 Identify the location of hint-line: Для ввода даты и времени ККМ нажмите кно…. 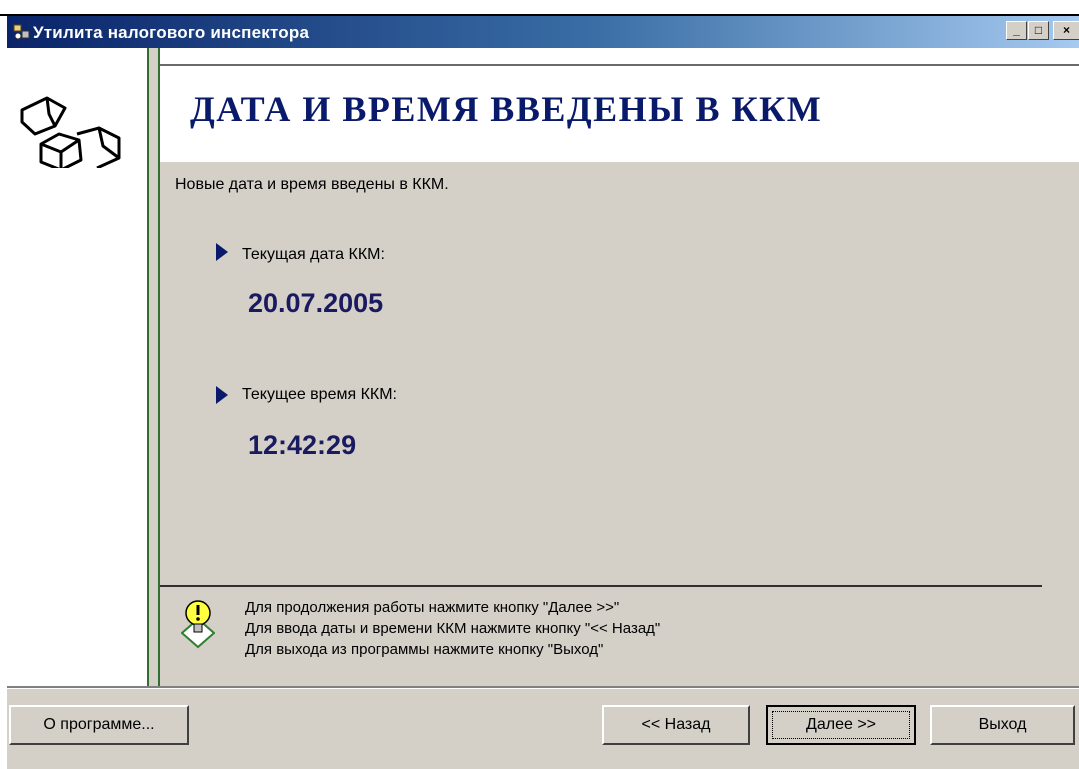
(453, 628).